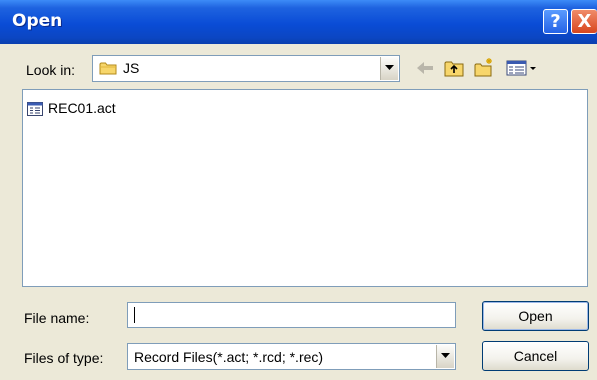  I want to click on look-in-dropdown: JS, so click(246, 68).